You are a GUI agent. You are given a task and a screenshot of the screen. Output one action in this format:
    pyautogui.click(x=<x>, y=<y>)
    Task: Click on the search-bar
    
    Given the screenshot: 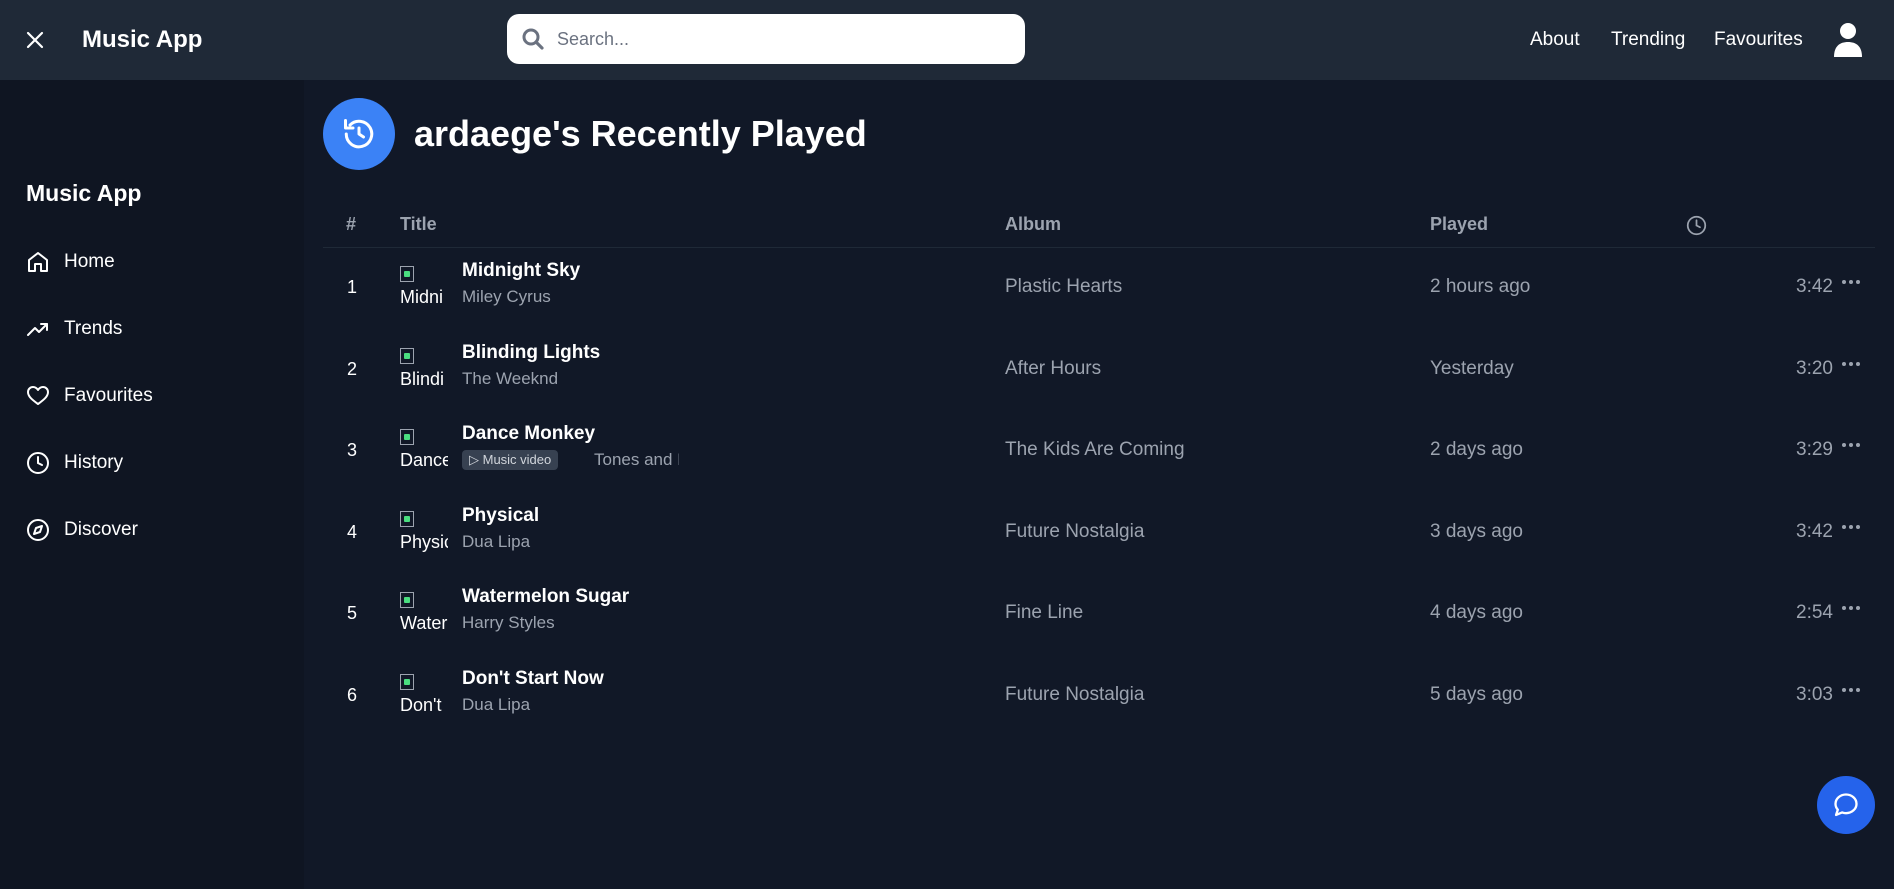 What is the action you would take?
    pyautogui.click(x=766, y=39)
    